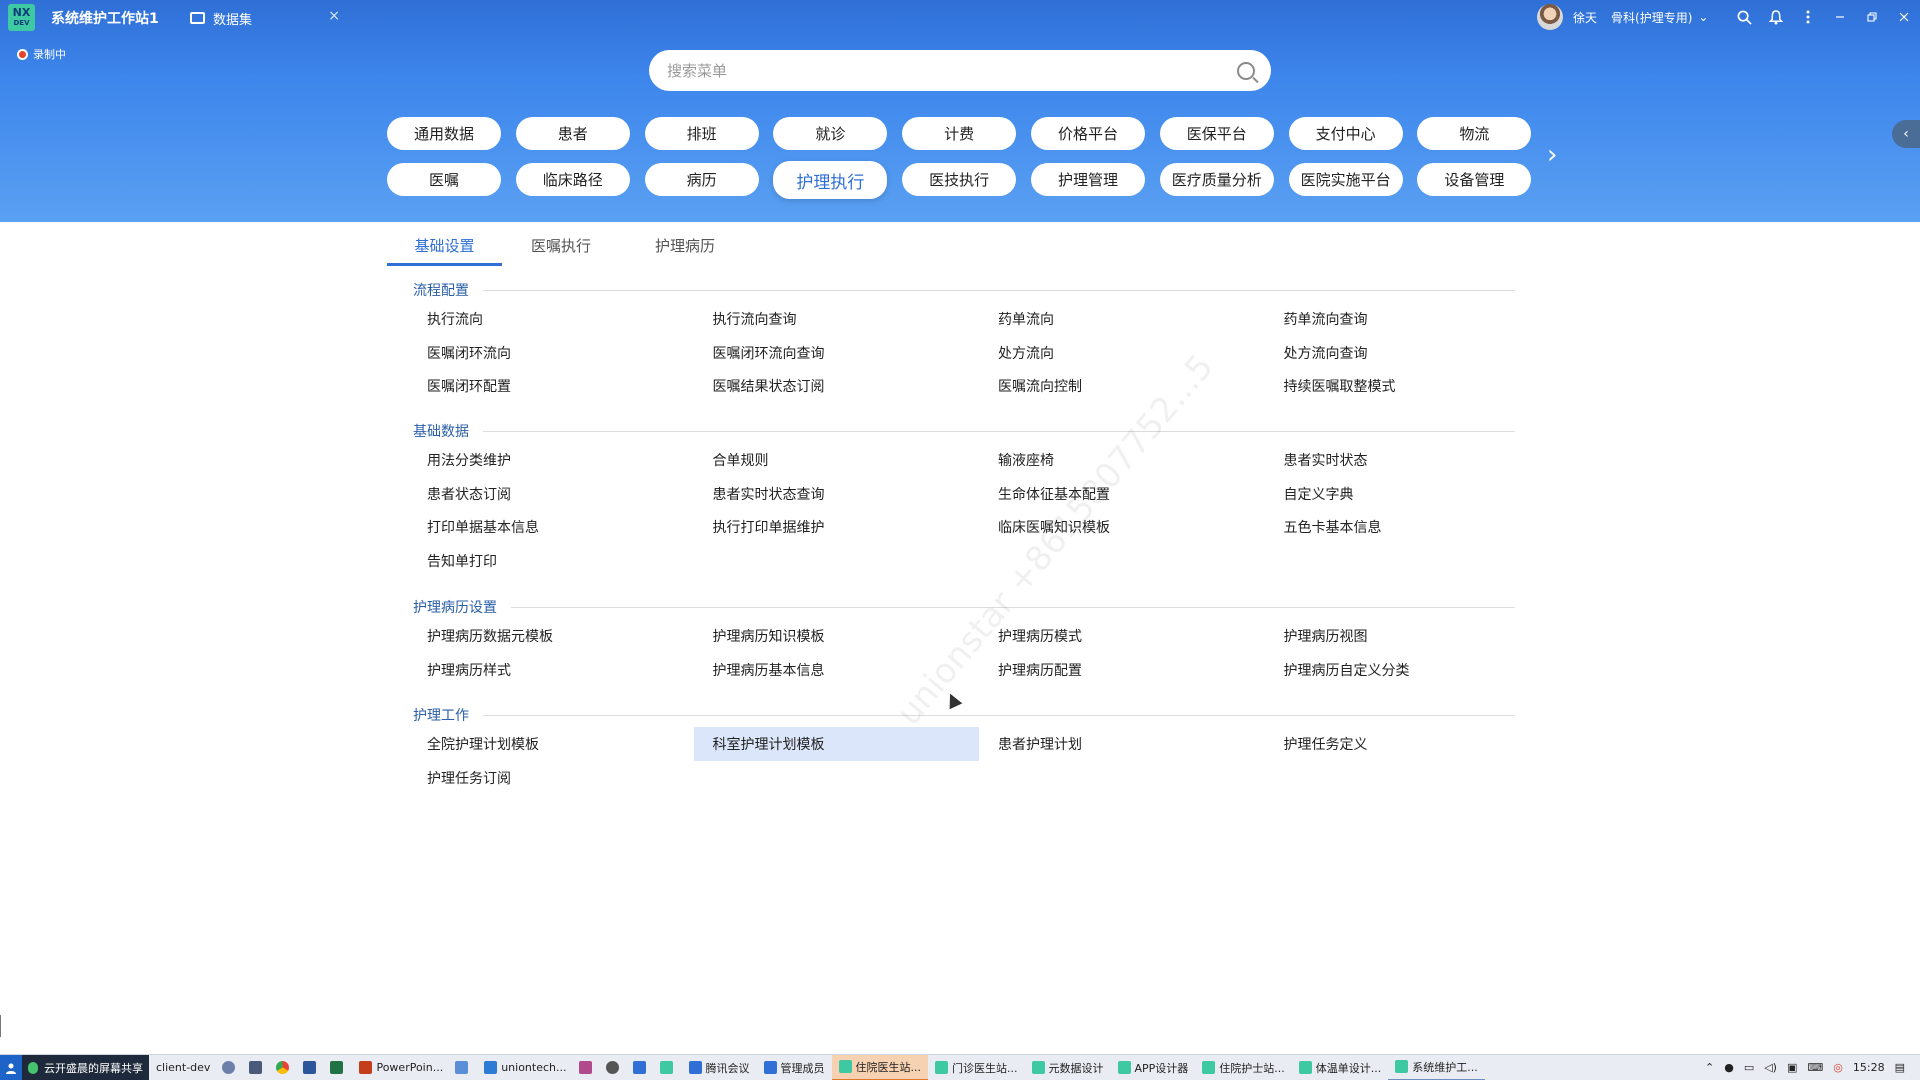  I want to click on taskbar-app: APP设计器, so click(1153, 1067).